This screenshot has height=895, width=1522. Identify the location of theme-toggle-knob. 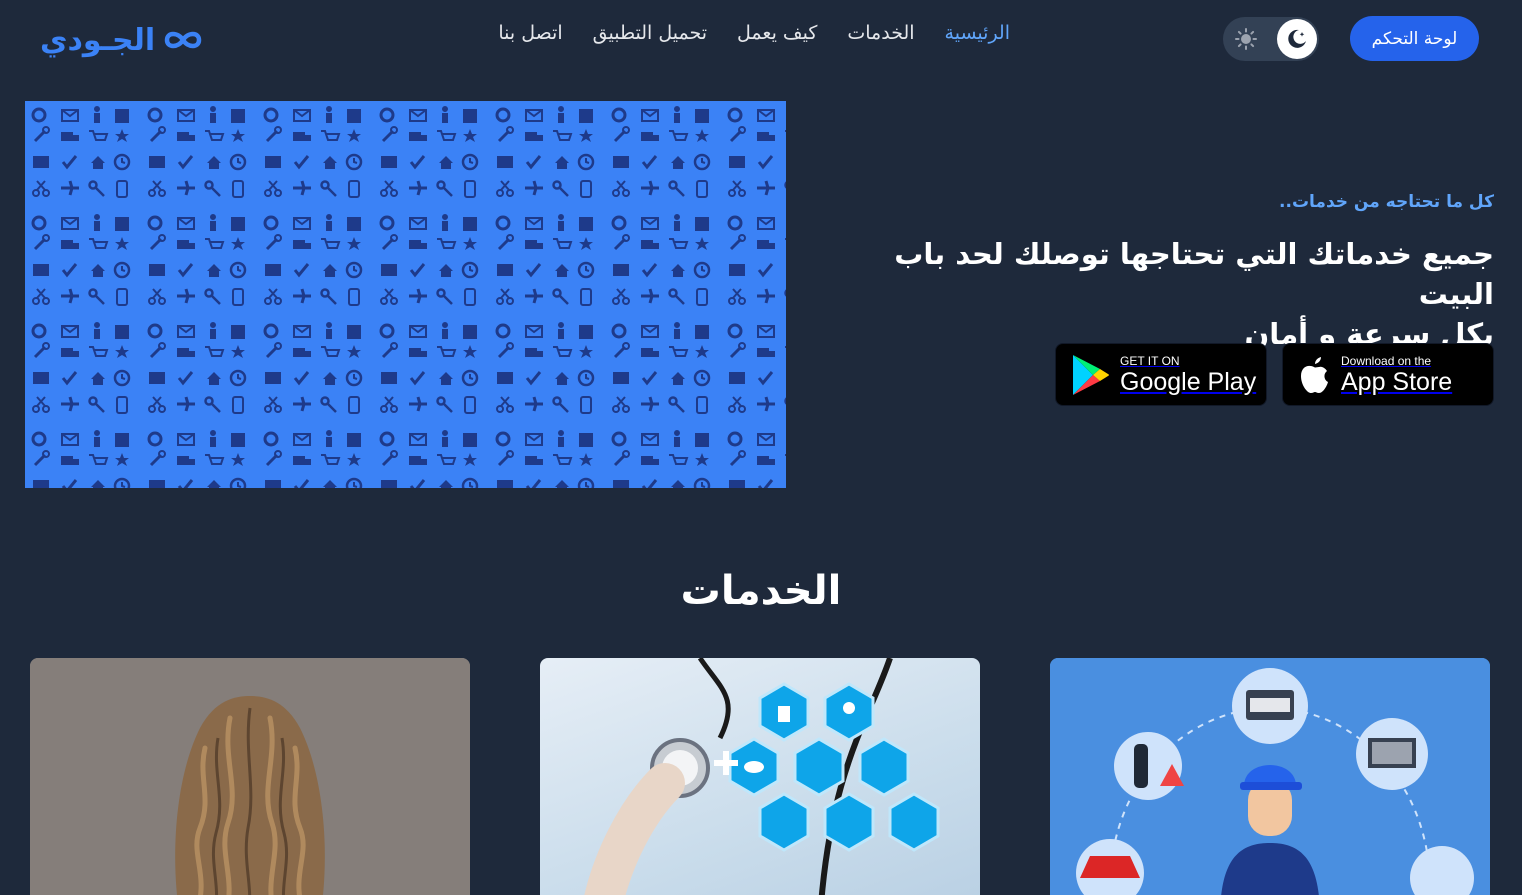
(1297, 39).